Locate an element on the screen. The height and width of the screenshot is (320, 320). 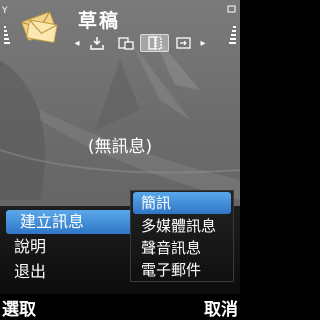
tab-right-arrow-icon: ▸ is located at coordinates (203, 43).